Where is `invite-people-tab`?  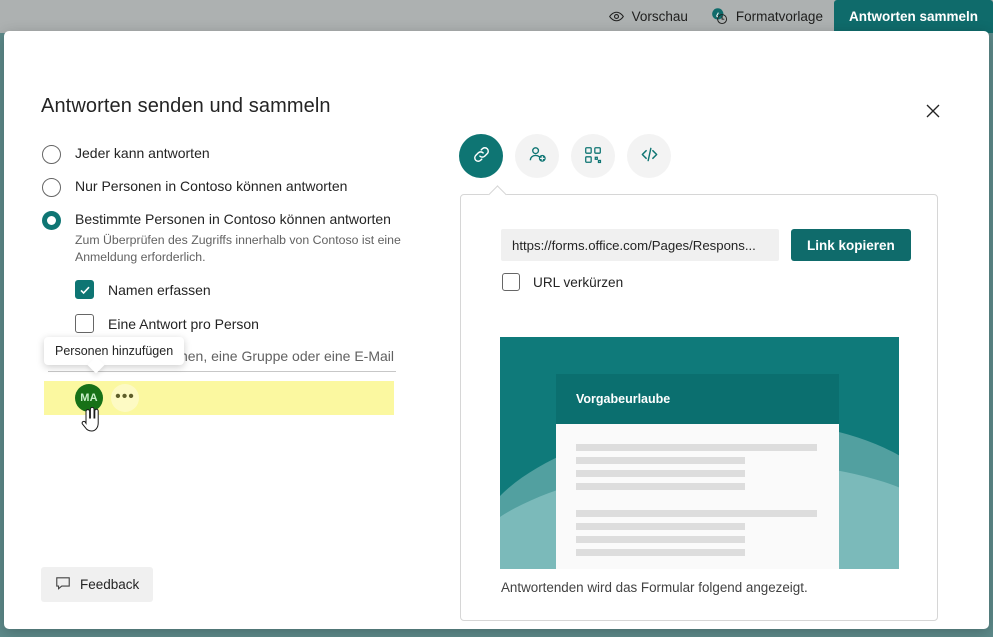
invite-people-tab is located at coordinates (537, 156).